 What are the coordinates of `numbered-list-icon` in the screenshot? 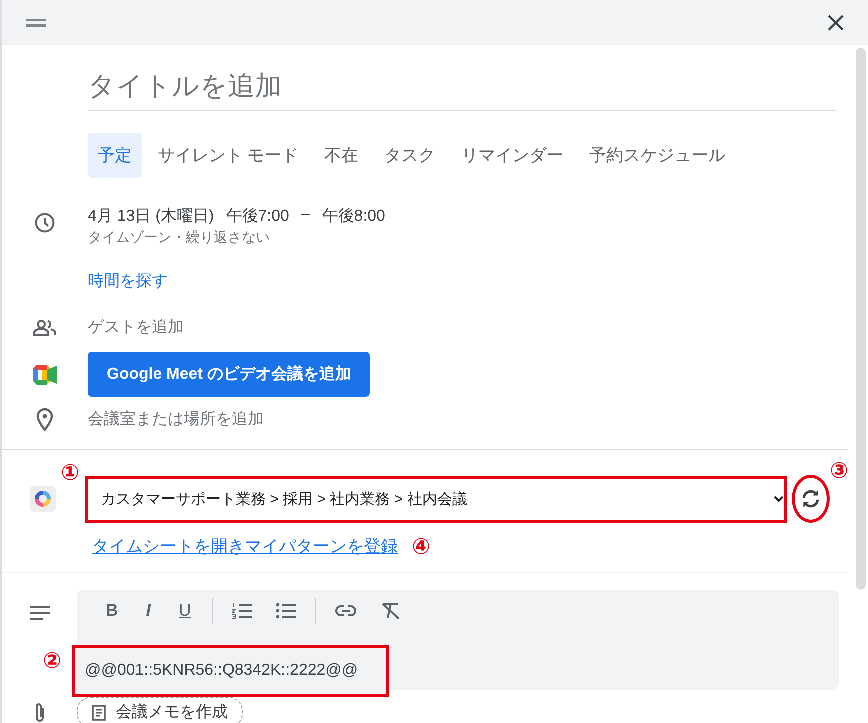 It's located at (242, 611).